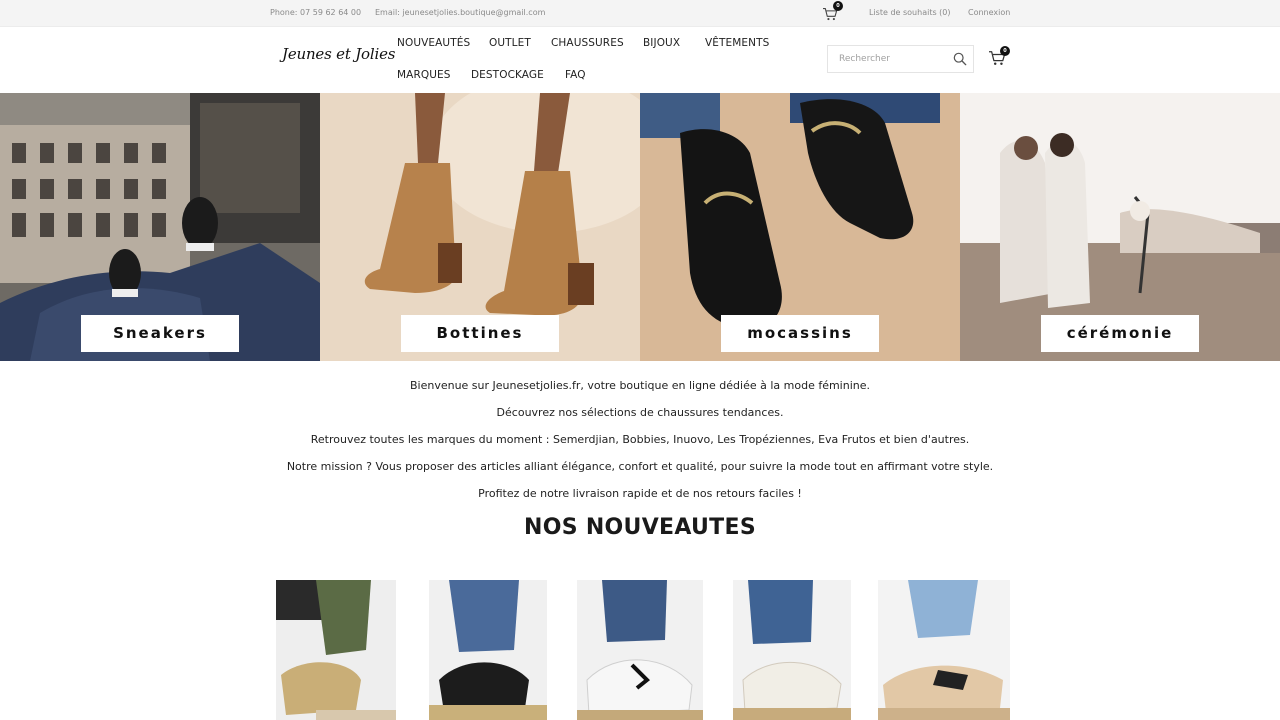 This screenshot has width=1280, height=720. Describe the element at coordinates (800, 333) in the screenshot. I see `category-label-mocassins: mocassins` at that location.